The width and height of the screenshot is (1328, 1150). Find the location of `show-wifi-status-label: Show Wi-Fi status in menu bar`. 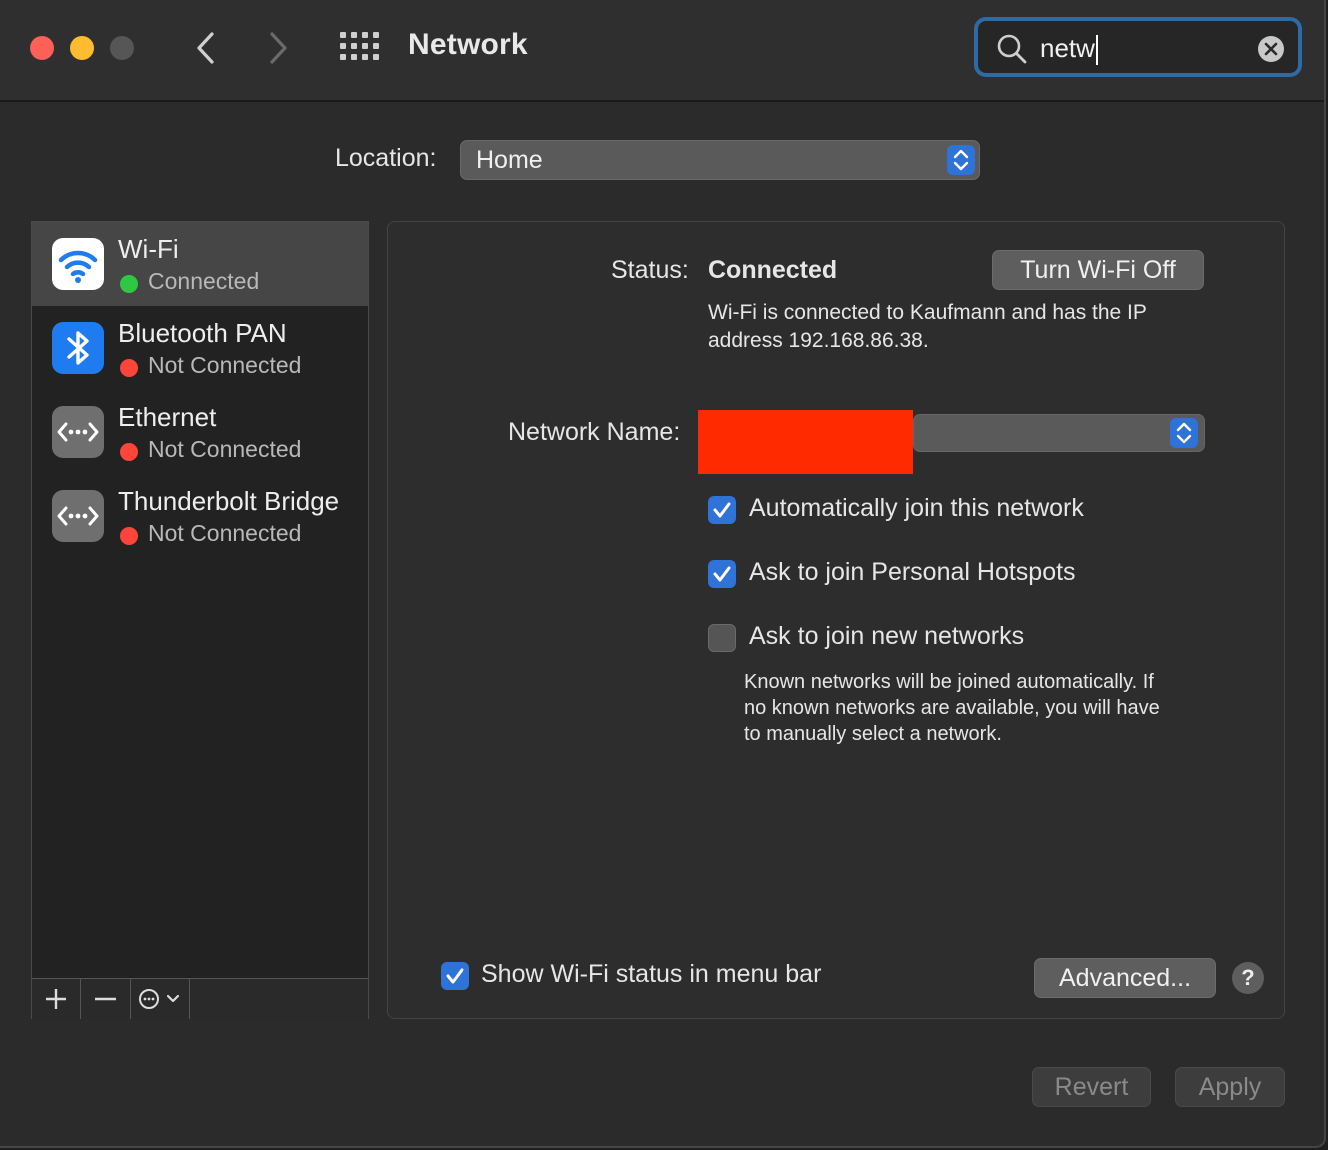

show-wifi-status-label: Show Wi-Fi status in menu bar is located at coordinates (651, 974).